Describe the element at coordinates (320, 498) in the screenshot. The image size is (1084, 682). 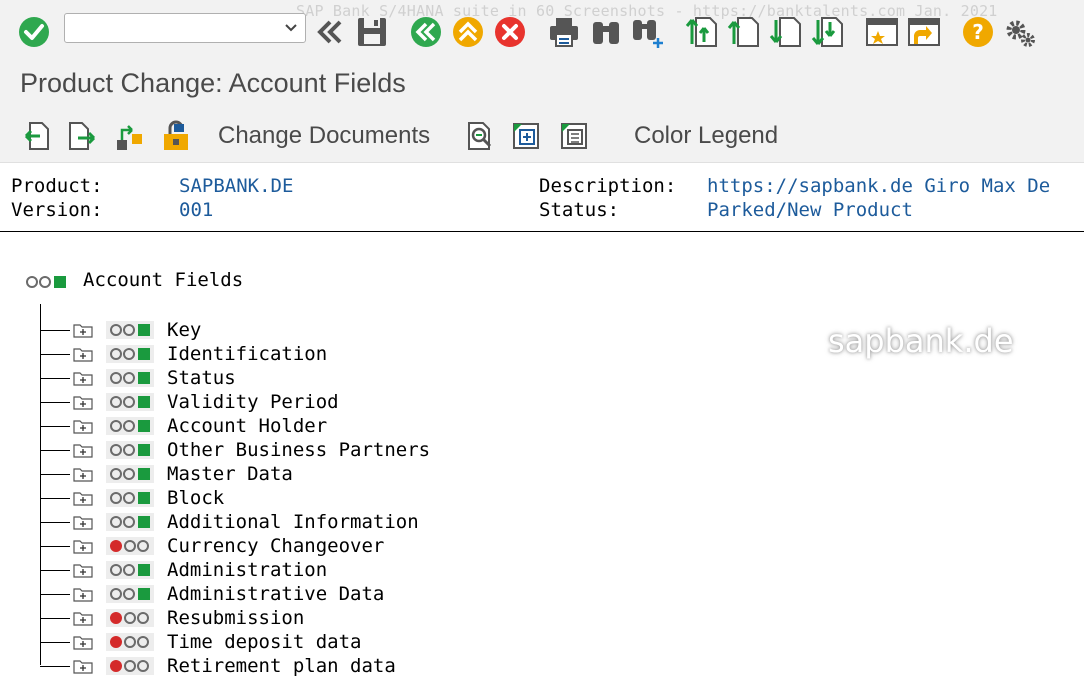
I see `tree-node: Block` at that location.